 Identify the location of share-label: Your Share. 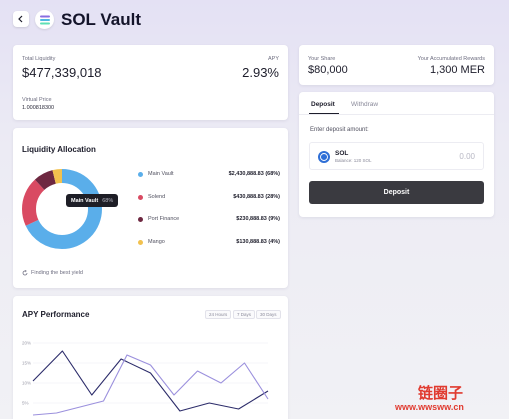
(322, 59).